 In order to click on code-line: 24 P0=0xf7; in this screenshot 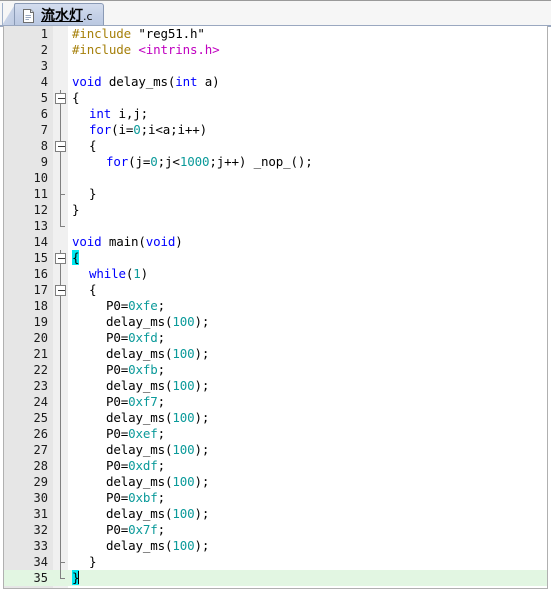, I will do `click(275, 402)`.